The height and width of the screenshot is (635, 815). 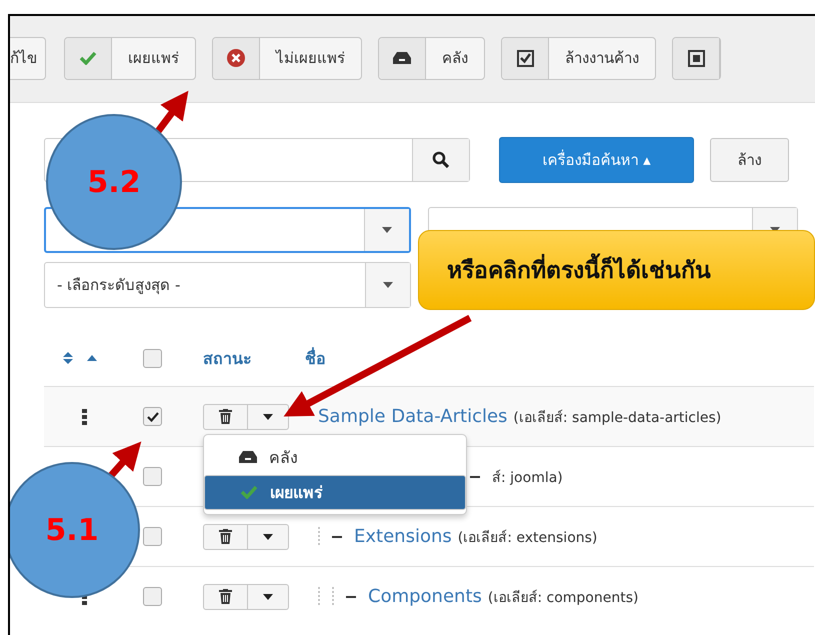 What do you see at coordinates (75, 530) in the screenshot?
I see `step-badge: 5.1` at bounding box center [75, 530].